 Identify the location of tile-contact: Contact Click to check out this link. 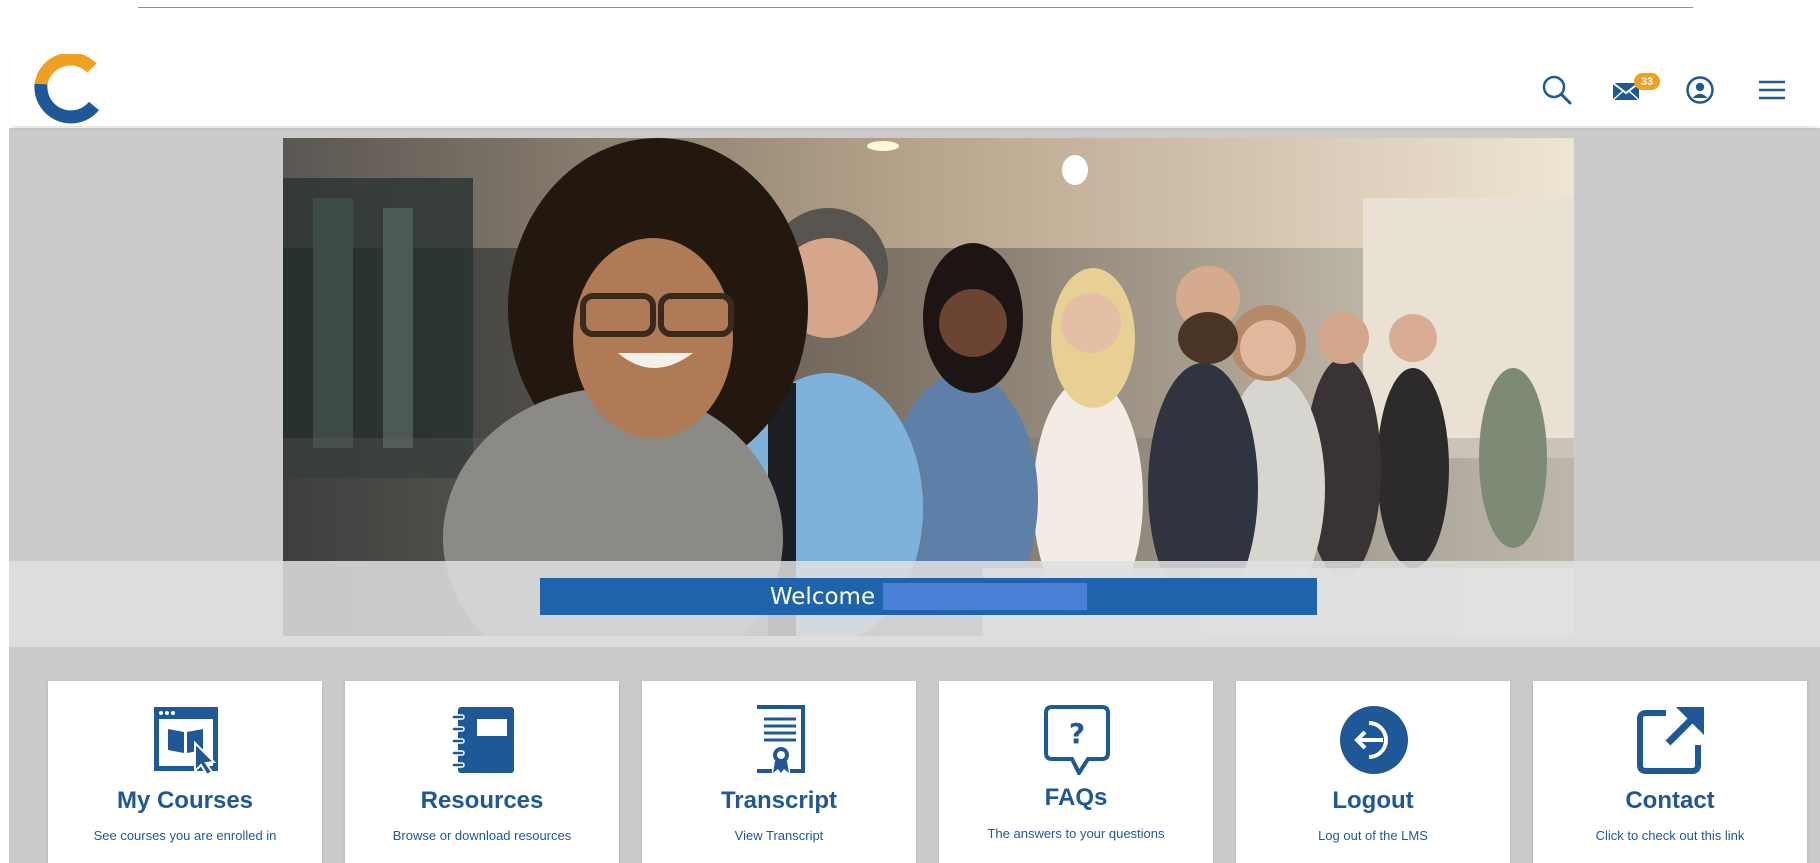
(1670, 772).